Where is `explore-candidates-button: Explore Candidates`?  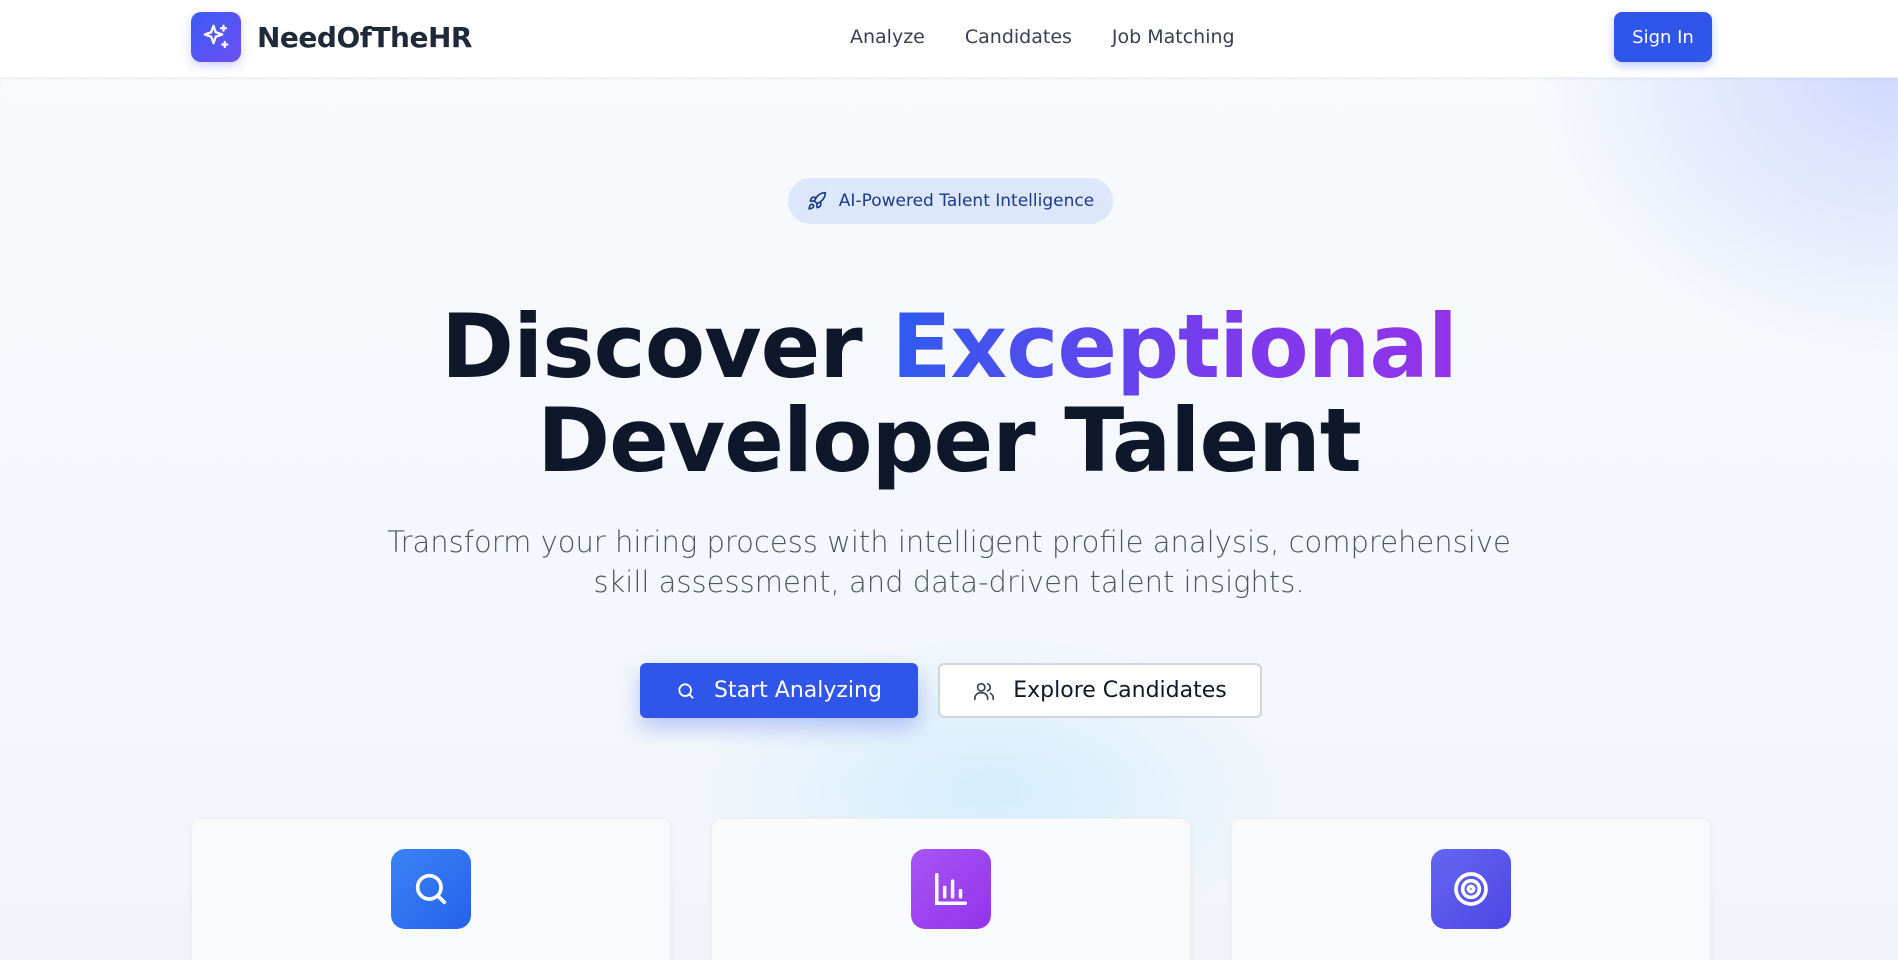
explore-candidates-button: Explore Candidates is located at coordinates (1100, 690).